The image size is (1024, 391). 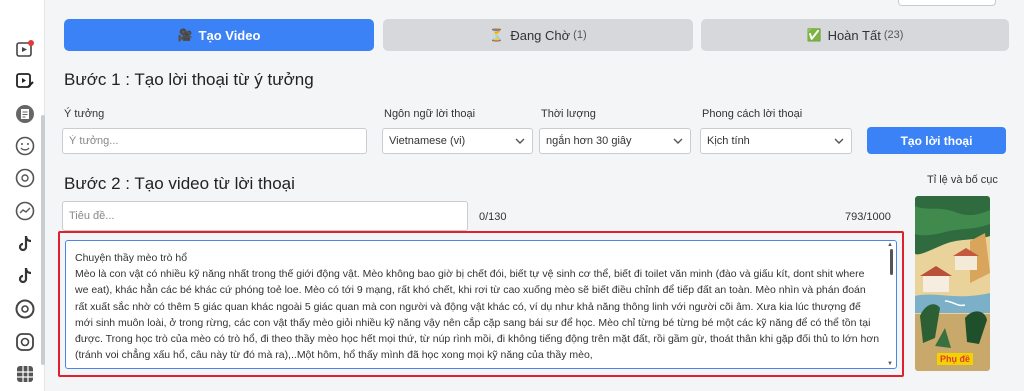 What do you see at coordinates (589, 141) in the screenshot?
I see `duration-value: ngắn hơn 30 giây` at bounding box center [589, 141].